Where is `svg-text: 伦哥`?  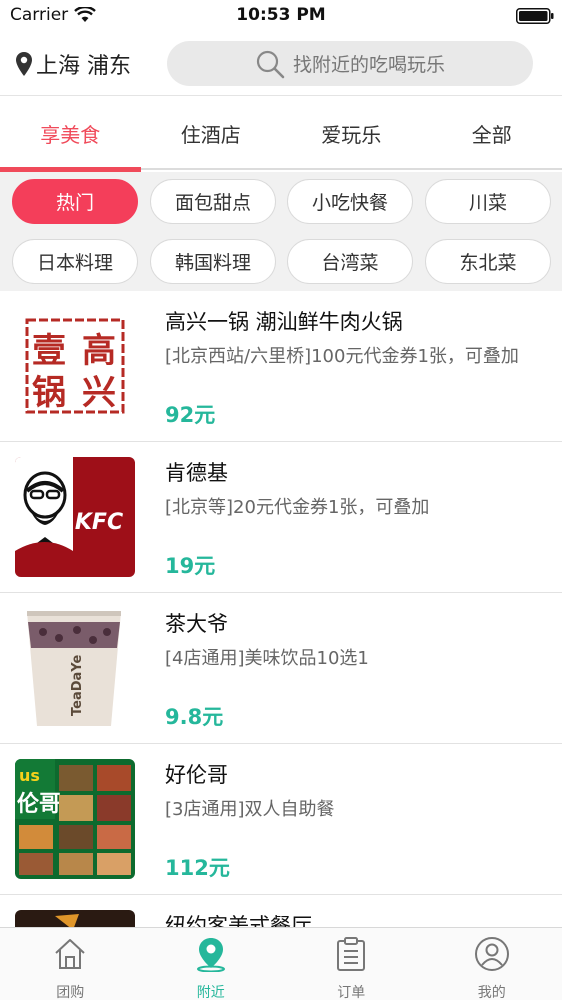
svg-text: 伦哥 is located at coordinates (39, 804).